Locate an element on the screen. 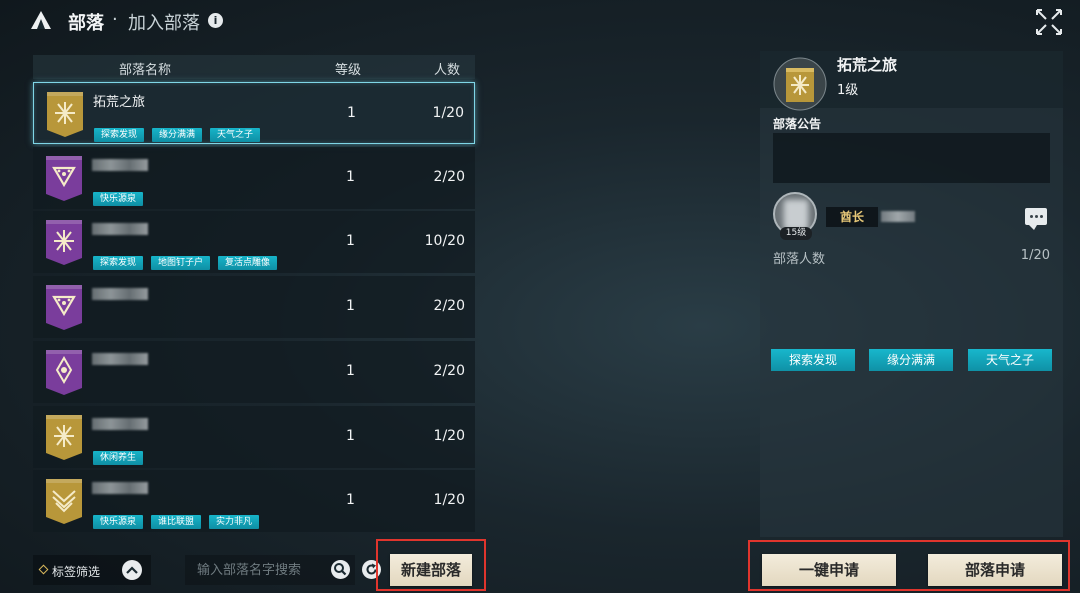 The height and width of the screenshot is (593, 1080). tribe-tags: 探索发现 地图钉子户 复活点雕像 is located at coordinates (189, 260).